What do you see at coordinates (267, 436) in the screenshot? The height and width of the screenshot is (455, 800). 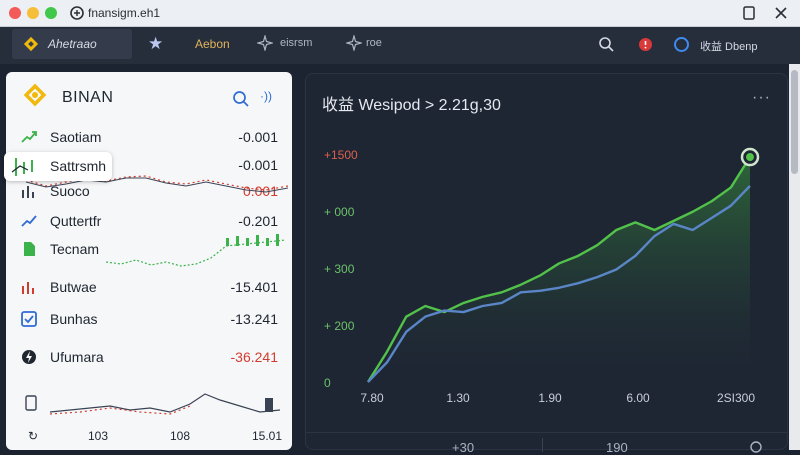 I see `bottom-label: 15.01` at bounding box center [267, 436].